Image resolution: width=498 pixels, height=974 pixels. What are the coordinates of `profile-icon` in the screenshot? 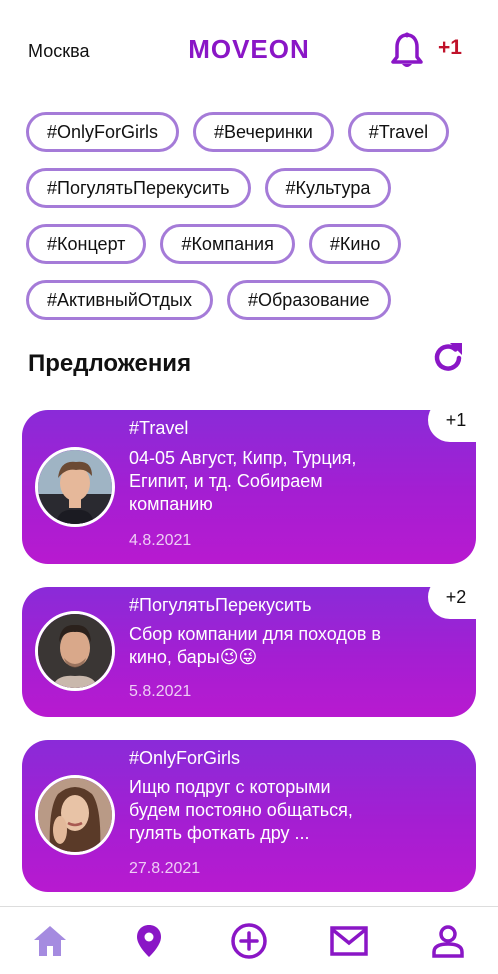 It's located at (448, 941).